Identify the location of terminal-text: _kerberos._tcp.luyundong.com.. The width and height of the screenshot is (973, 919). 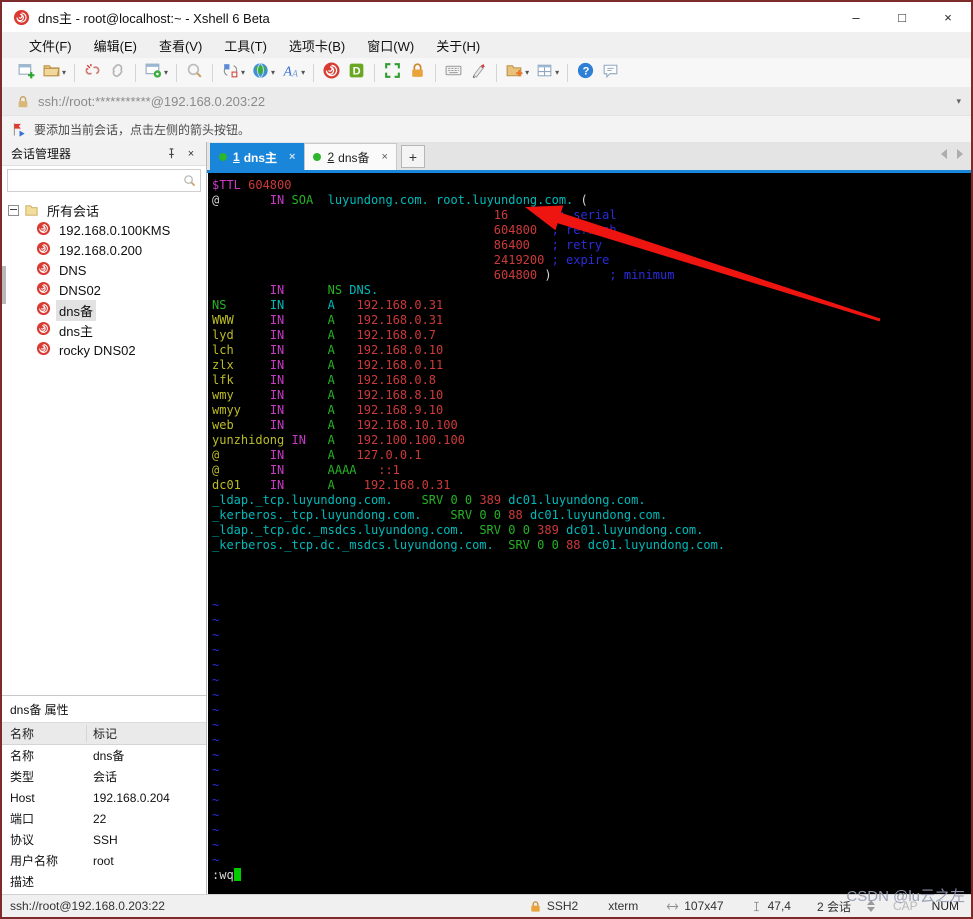
(317, 515).